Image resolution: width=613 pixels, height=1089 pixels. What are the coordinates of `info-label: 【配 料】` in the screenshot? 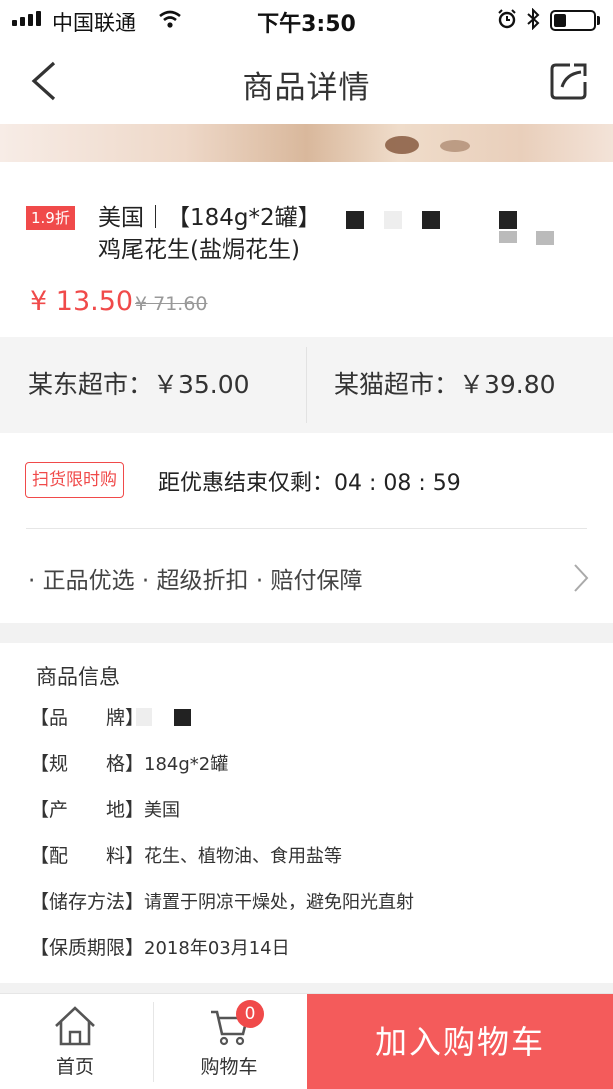 It's located at (87, 856).